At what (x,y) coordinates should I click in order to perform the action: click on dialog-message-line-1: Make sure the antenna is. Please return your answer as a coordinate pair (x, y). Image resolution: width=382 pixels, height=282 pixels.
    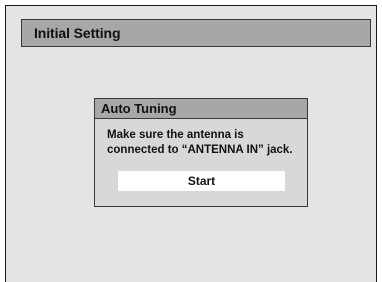
    Looking at the image, I should click on (175, 135).